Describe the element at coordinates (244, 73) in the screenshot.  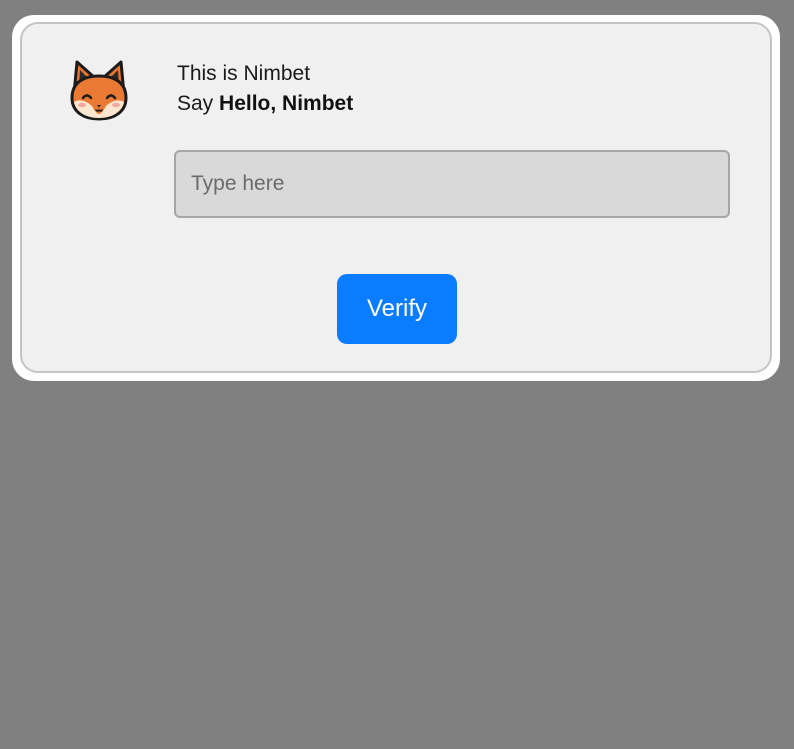
I see `intro-line: This is Nimbet` at that location.